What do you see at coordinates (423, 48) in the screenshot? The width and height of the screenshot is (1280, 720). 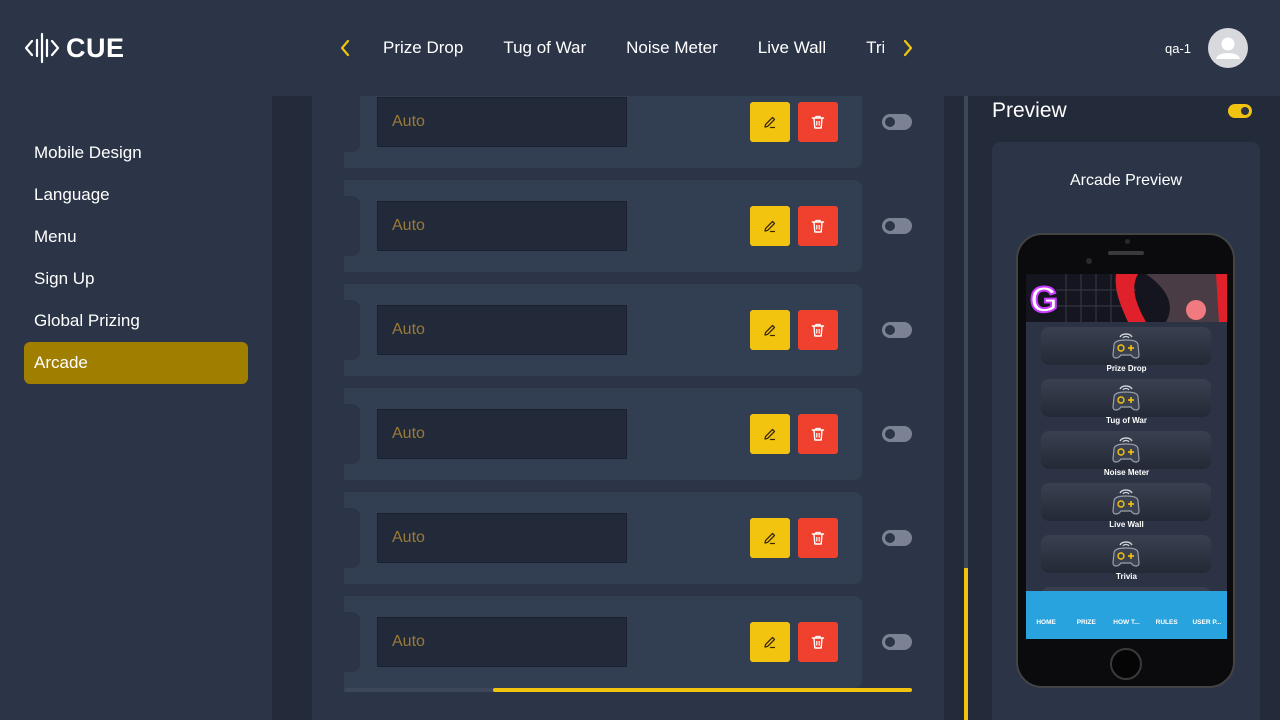 I see `tab-prize-drop: Prize Drop` at bounding box center [423, 48].